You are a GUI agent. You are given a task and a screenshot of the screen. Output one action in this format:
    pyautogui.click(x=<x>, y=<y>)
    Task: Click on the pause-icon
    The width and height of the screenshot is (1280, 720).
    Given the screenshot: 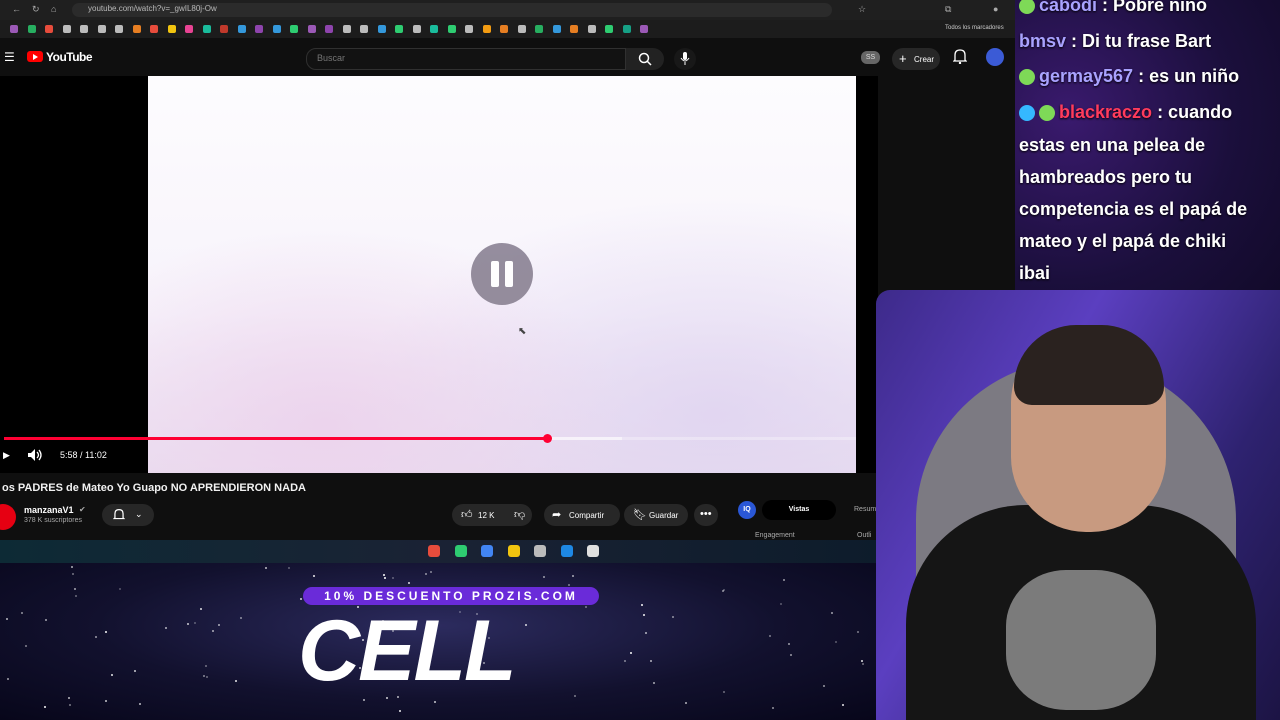 What is the action you would take?
    pyautogui.click(x=502, y=274)
    